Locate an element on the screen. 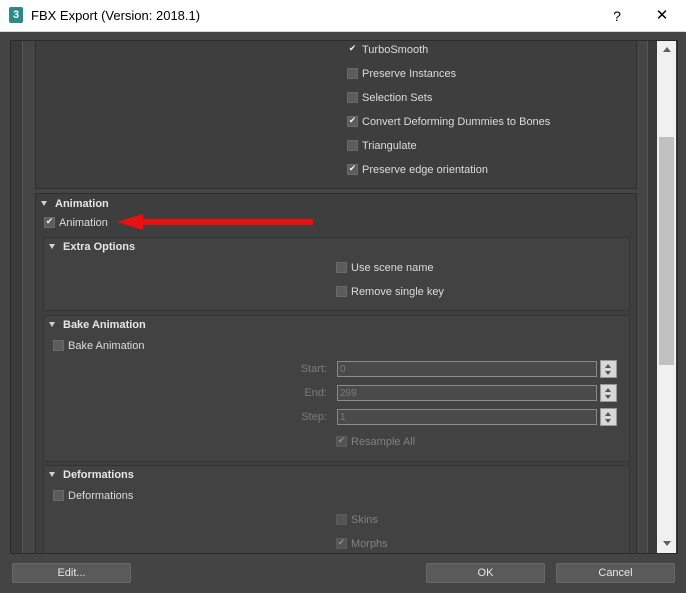 The width and height of the screenshot is (686, 593). step-spinner is located at coordinates (608, 417).